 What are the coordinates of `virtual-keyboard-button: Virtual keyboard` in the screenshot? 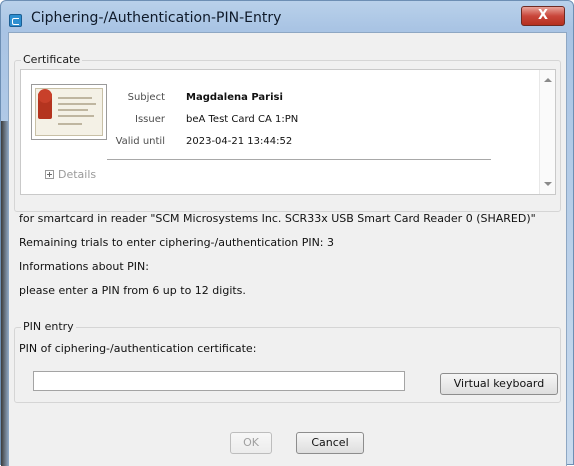 It's located at (499, 384).